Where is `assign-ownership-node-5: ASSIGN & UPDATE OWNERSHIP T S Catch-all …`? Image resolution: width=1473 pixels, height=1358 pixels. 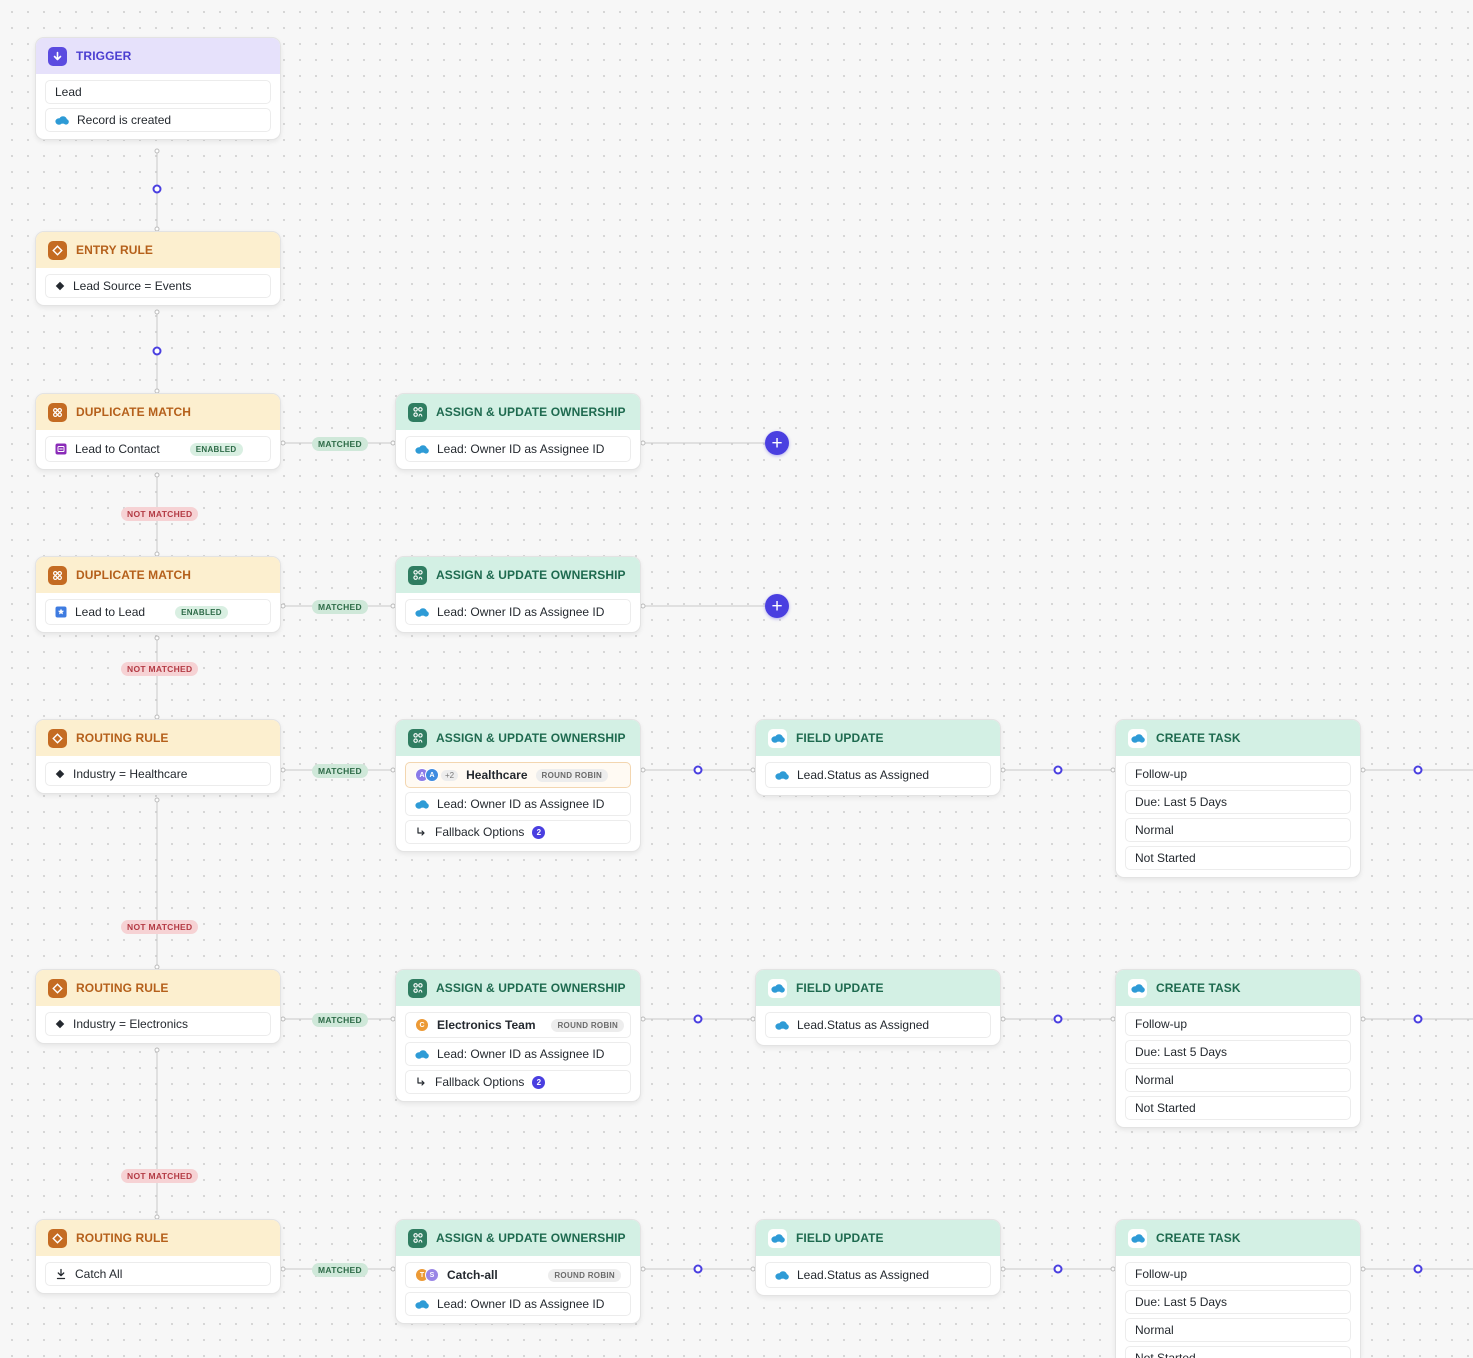 assign-ownership-node-5: ASSIGN & UPDATE OWNERSHIP T S Catch-all … is located at coordinates (518, 1271).